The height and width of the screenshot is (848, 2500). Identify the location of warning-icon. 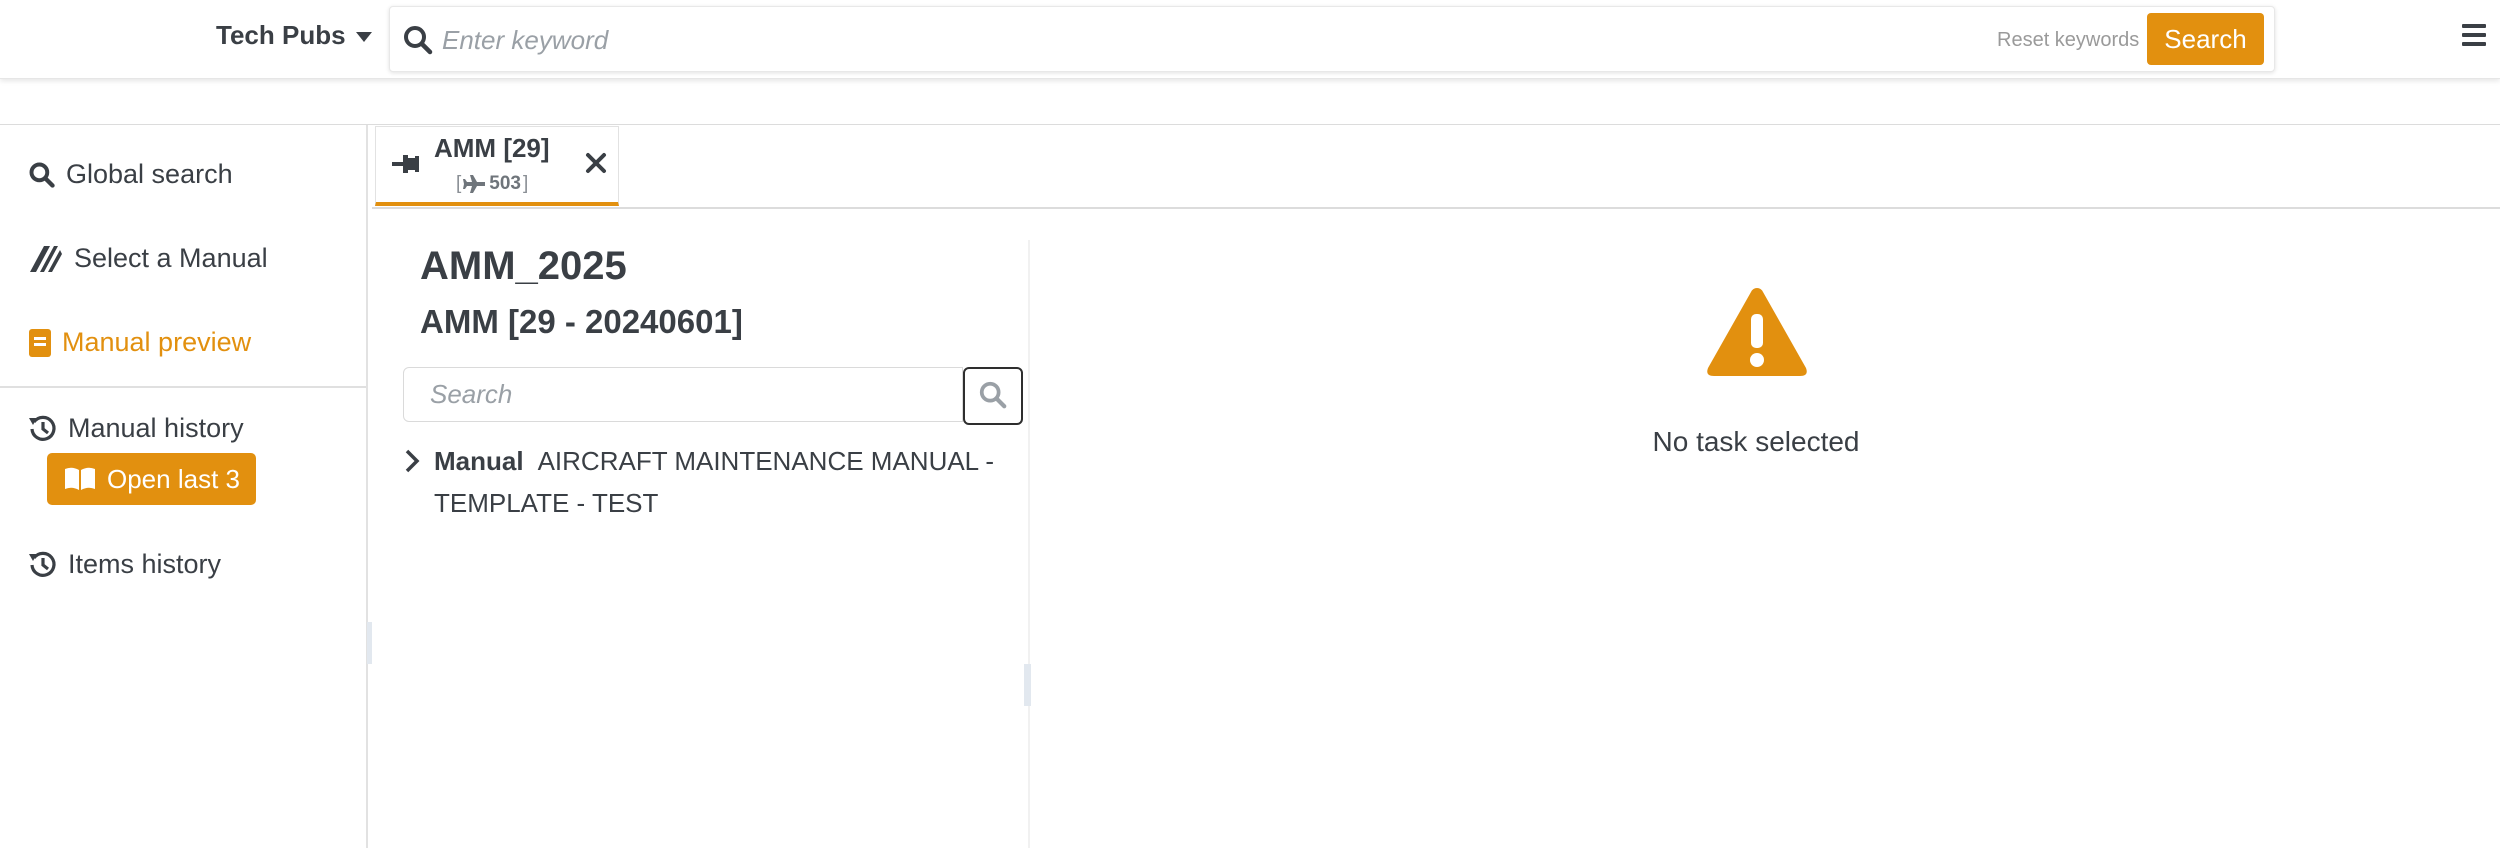
(1757, 332).